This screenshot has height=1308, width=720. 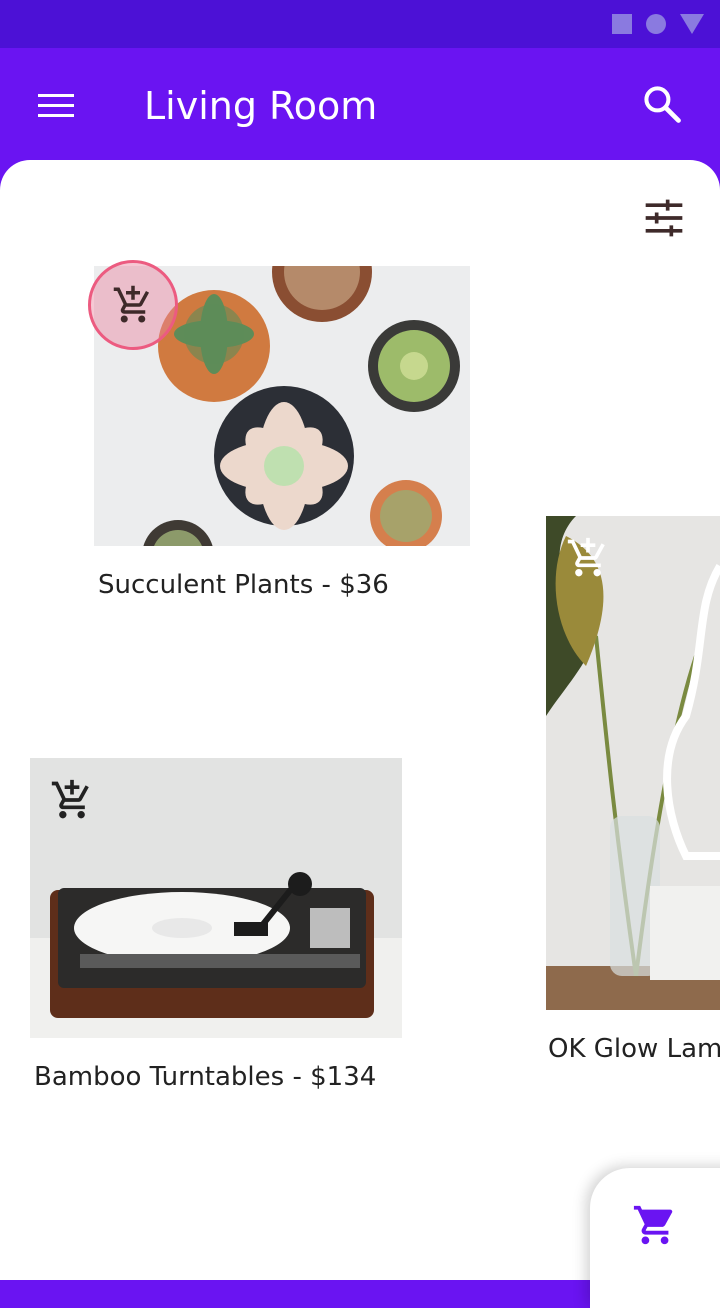 I want to click on product-name: Succulent Plants, so click(x=206, y=585).